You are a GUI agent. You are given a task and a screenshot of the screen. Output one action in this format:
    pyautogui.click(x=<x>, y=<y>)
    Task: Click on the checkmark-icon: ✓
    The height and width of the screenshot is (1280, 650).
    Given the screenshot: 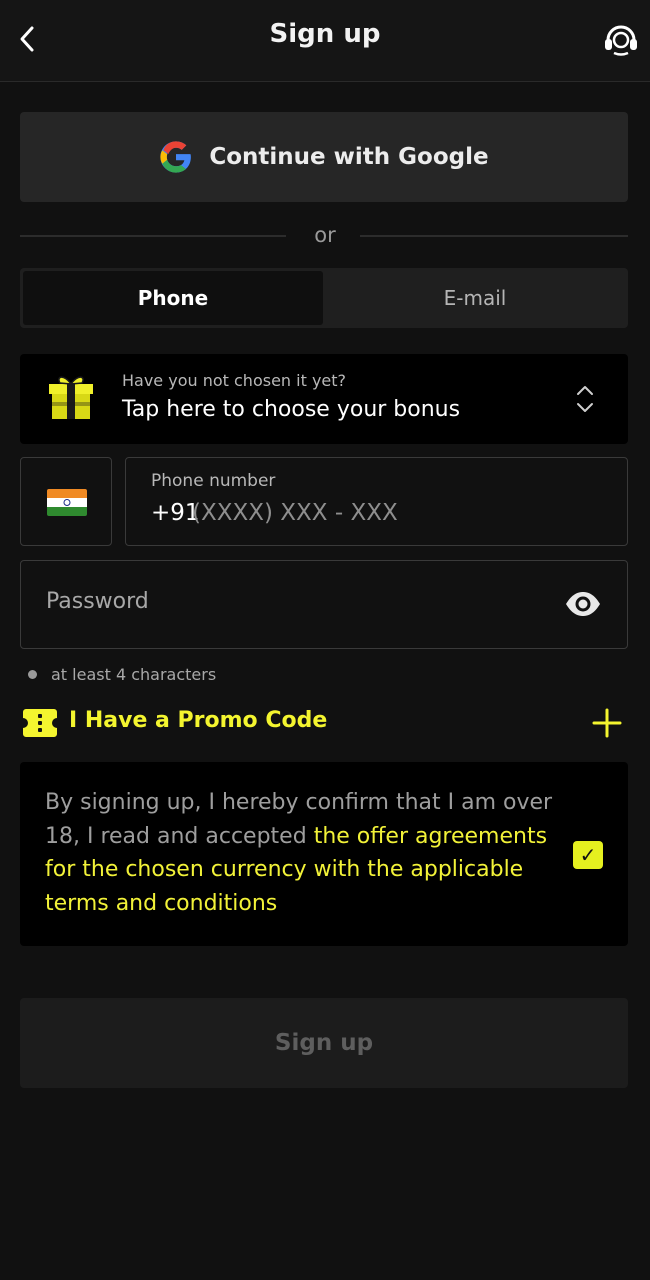 What is the action you would take?
    pyautogui.click(x=588, y=855)
    